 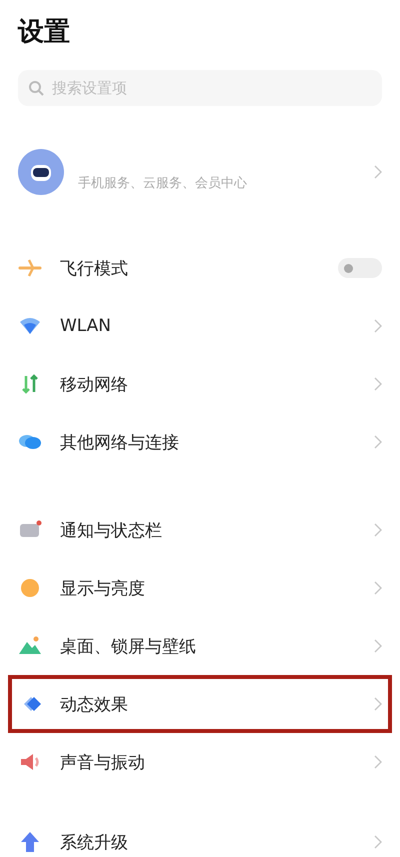 I want to click on account-subtitle: 手机服务、云服务、会员中心, so click(x=163, y=183).